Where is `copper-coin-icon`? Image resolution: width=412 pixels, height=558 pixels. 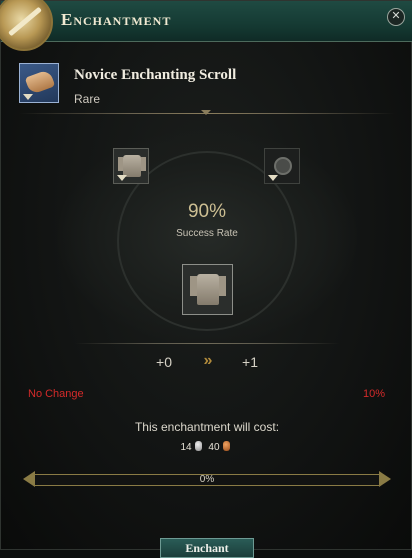
copper-coin-icon is located at coordinates (226, 446).